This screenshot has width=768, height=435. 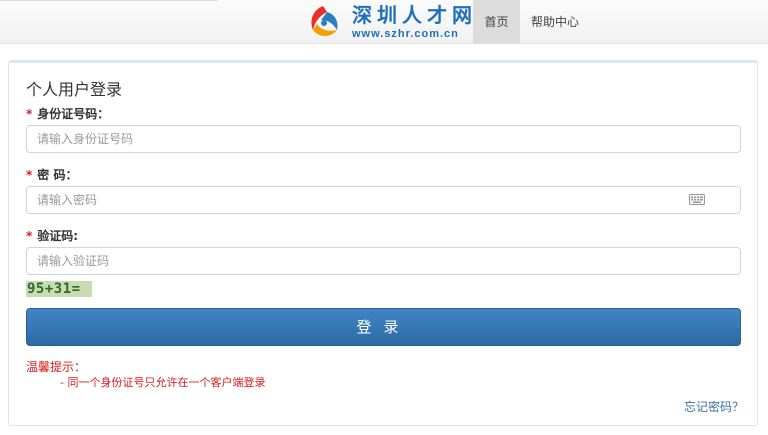 I want to click on id-number-input, so click(x=383, y=139).